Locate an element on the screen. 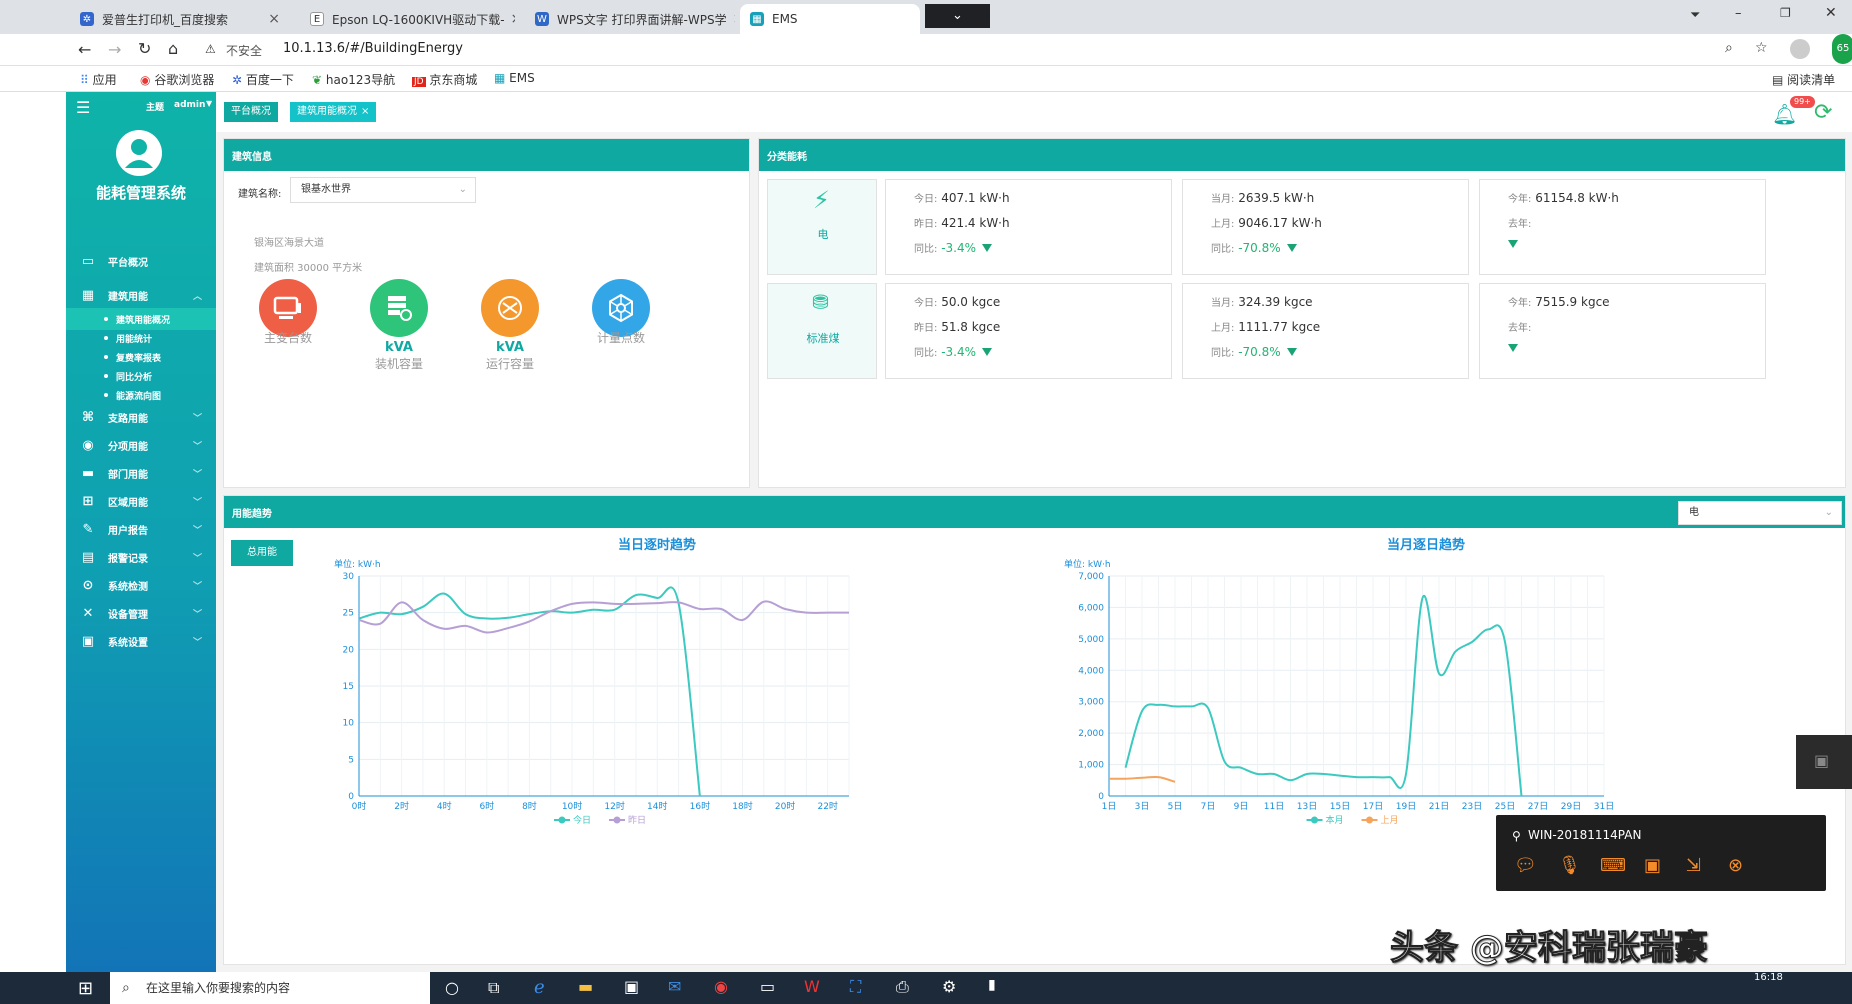  legend-marker is located at coordinates (1369, 820).